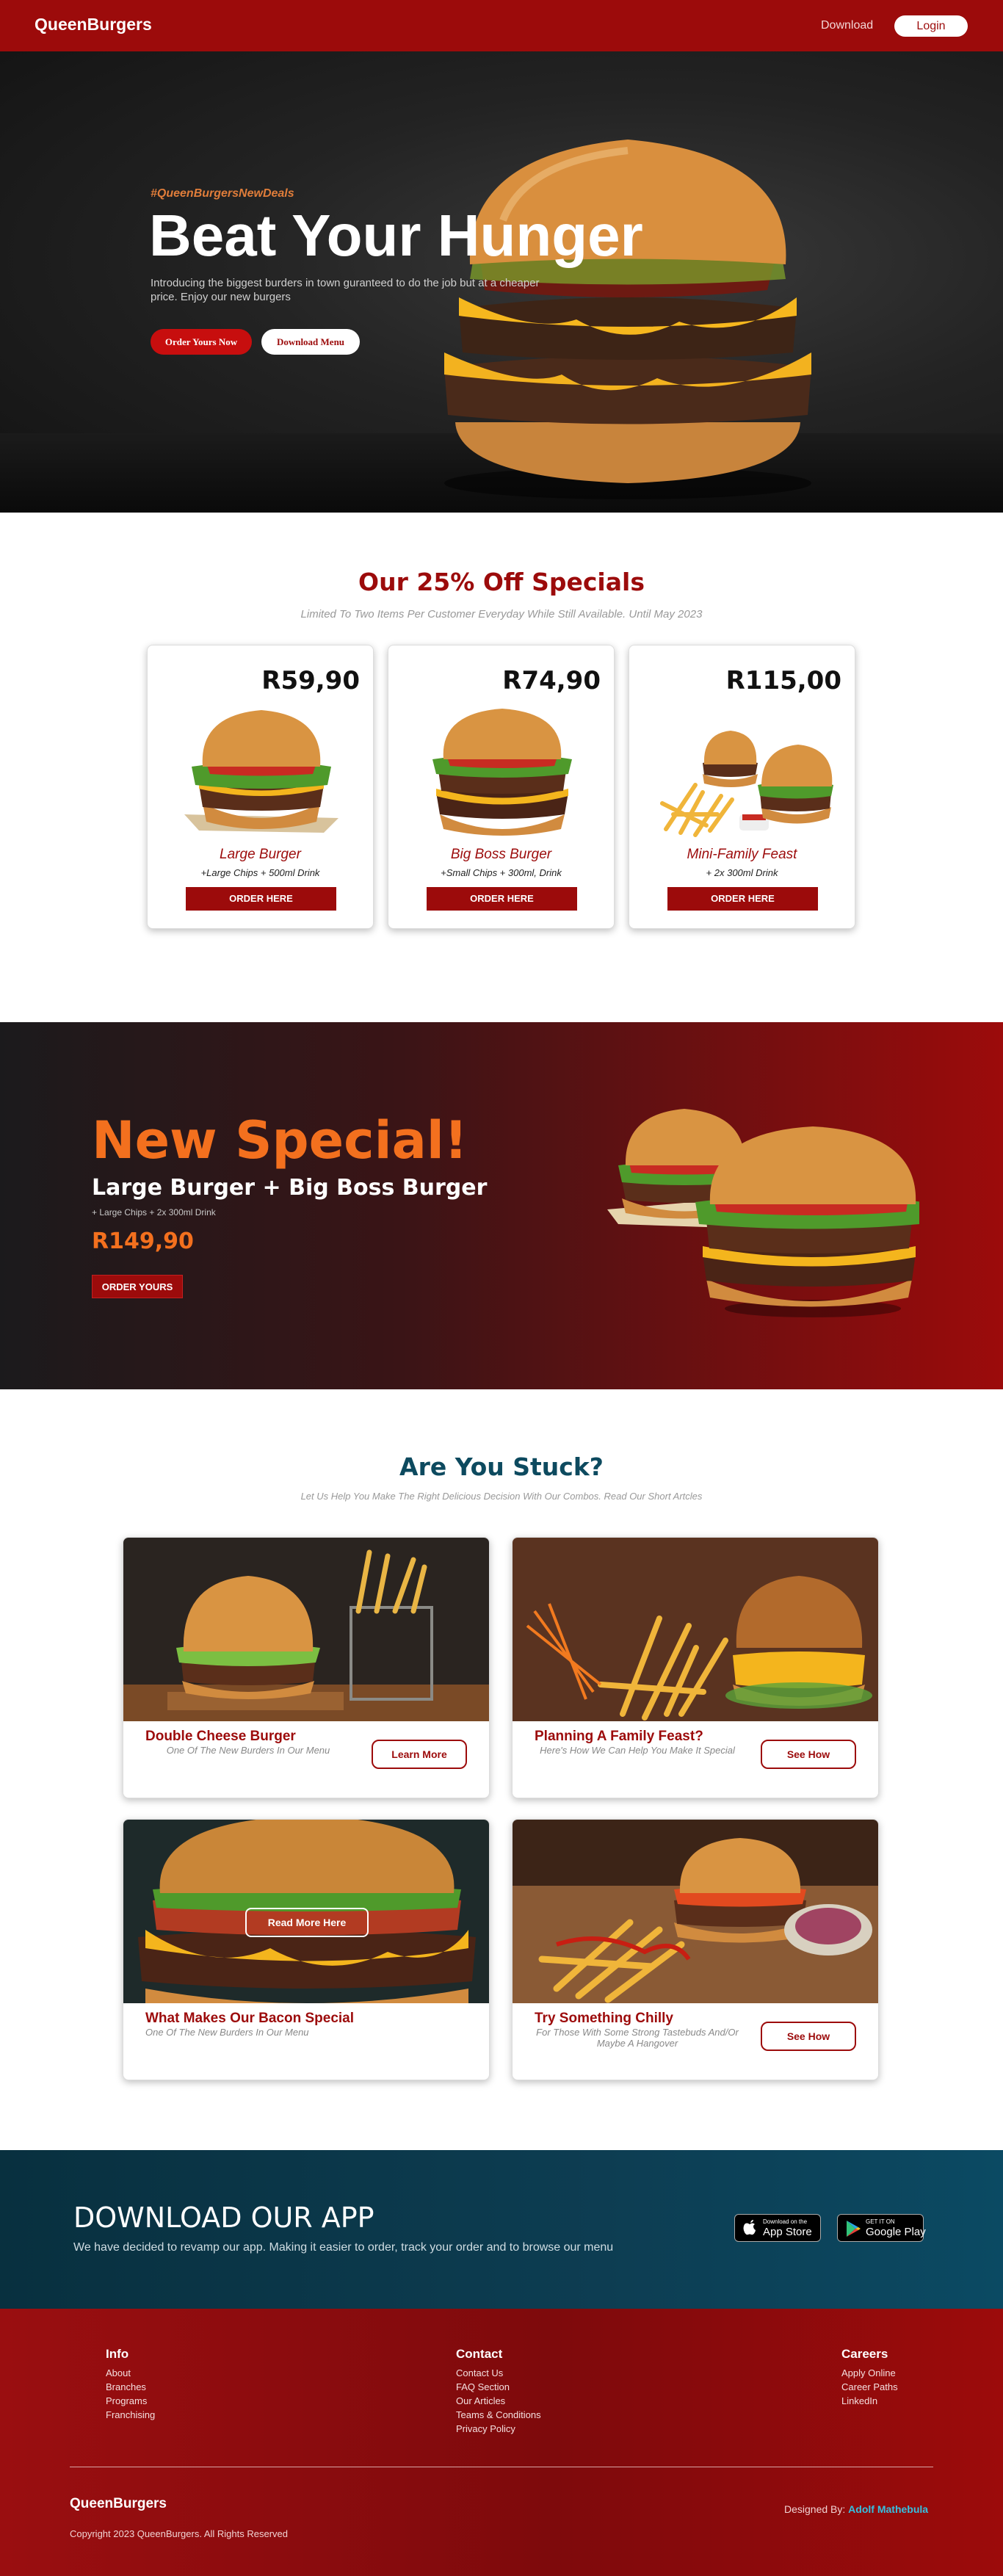 This screenshot has height=2576, width=1003. Describe the element at coordinates (499, 2401) in the screenshot. I see `footer-link-articles: Our Articles` at that location.